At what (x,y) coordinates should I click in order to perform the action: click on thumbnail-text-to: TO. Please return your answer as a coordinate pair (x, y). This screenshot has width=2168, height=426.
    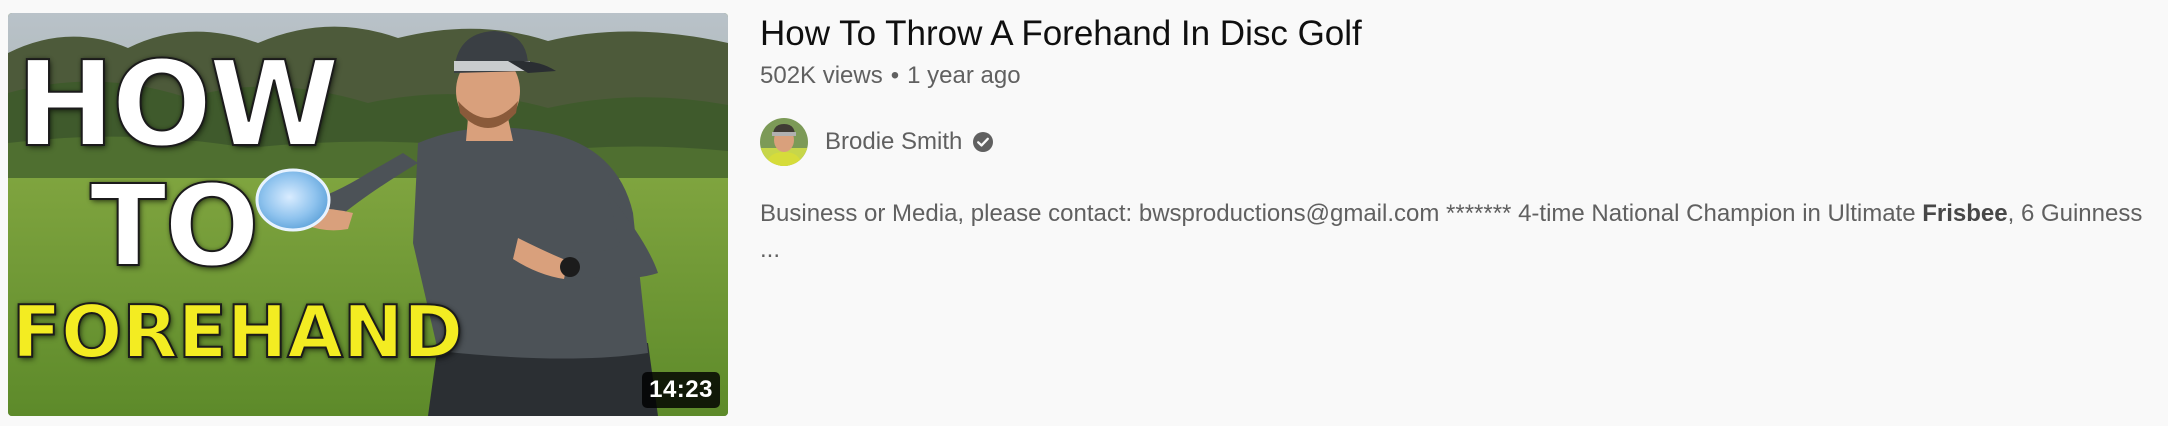
    Looking at the image, I should click on (175, 227).